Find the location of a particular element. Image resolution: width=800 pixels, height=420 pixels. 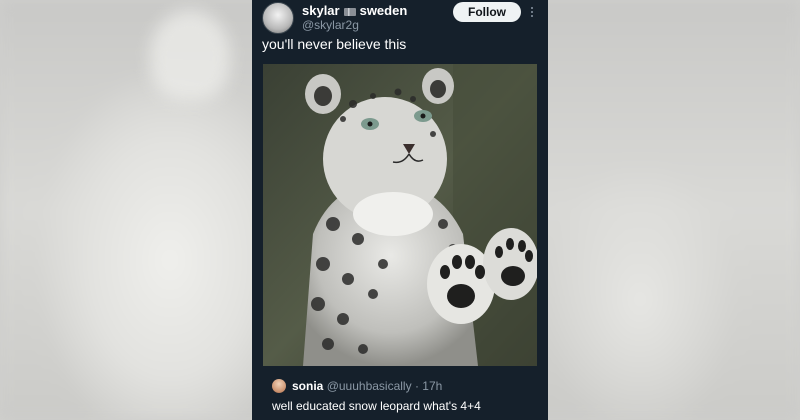

author-name-text: skylar is located at coordinates (321, 10).